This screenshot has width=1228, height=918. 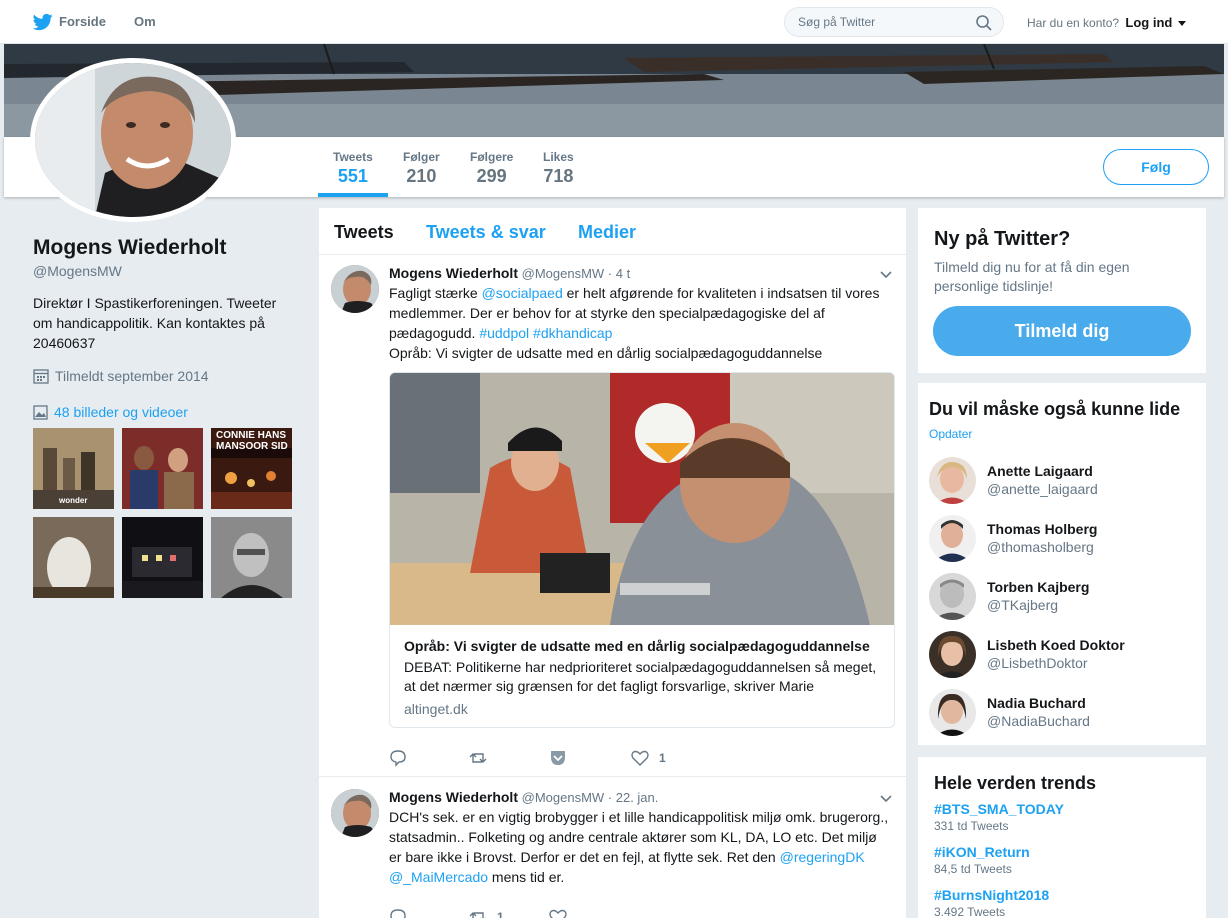 I want to click on retweet-icon, so click(x=478, y=758).